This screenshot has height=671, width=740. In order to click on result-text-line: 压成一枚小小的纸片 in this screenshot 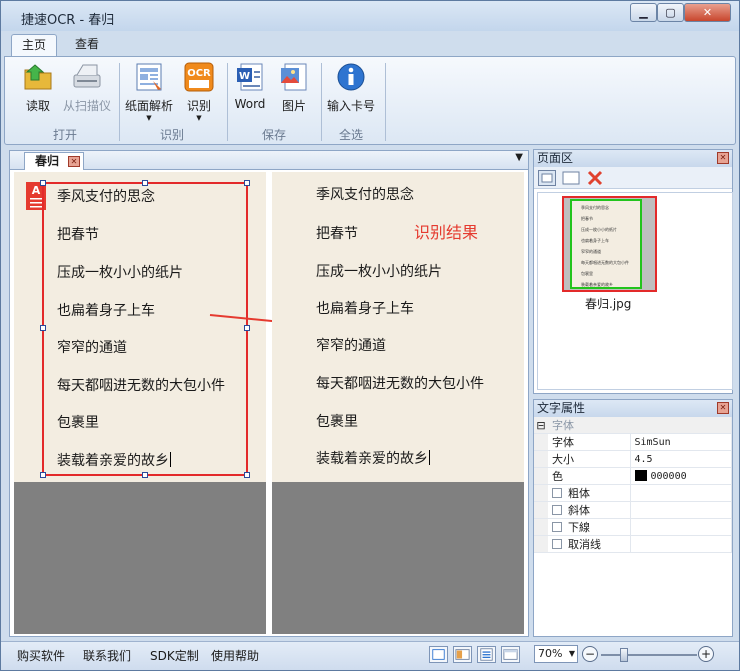, I will do `click(379, 271)`.